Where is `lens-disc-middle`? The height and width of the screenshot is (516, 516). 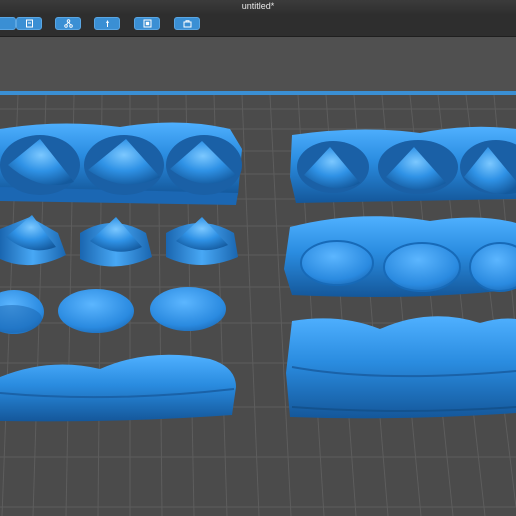 lens-disc-middle is located at coordinates (96, 311).